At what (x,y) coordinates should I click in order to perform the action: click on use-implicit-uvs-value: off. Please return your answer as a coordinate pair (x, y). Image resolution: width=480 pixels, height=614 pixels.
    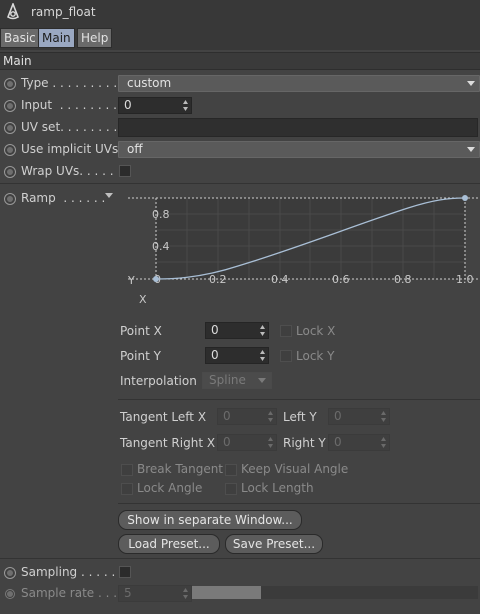
    Looking at the image, I should click on (135, 149).